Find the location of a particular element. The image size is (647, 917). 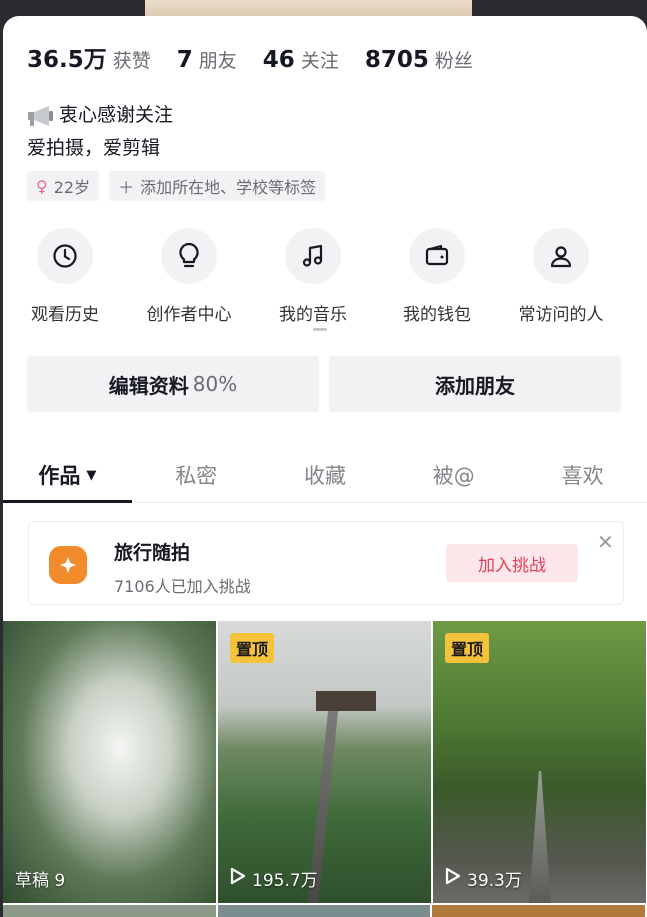

tab-likes: 喜欢 is located at coordinates (582, 475).